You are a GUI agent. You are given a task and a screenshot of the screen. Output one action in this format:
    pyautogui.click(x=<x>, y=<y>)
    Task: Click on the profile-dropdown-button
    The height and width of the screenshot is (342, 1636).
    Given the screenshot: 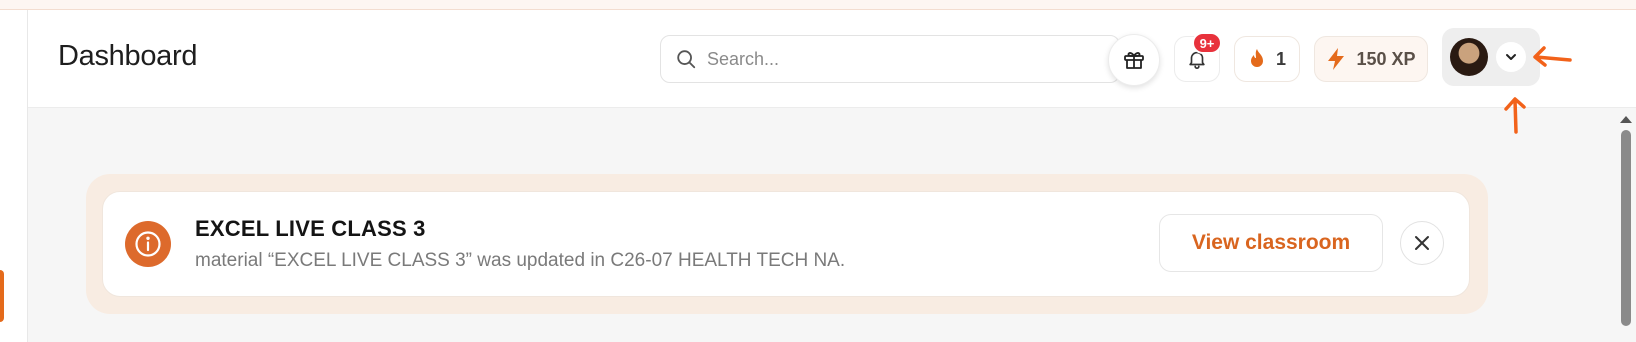 What is the action you would take?
    pyautogui.click(x=1511, y=57)
    